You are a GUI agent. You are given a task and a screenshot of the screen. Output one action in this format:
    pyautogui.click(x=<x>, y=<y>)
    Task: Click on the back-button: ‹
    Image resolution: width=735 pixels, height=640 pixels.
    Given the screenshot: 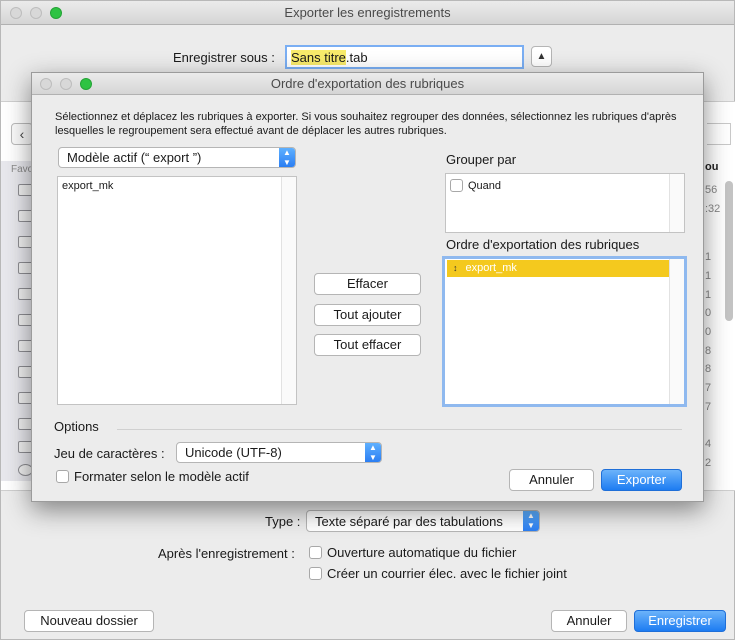 What is the action you would take?
    pyautogui.click(x=22, y=134)
    